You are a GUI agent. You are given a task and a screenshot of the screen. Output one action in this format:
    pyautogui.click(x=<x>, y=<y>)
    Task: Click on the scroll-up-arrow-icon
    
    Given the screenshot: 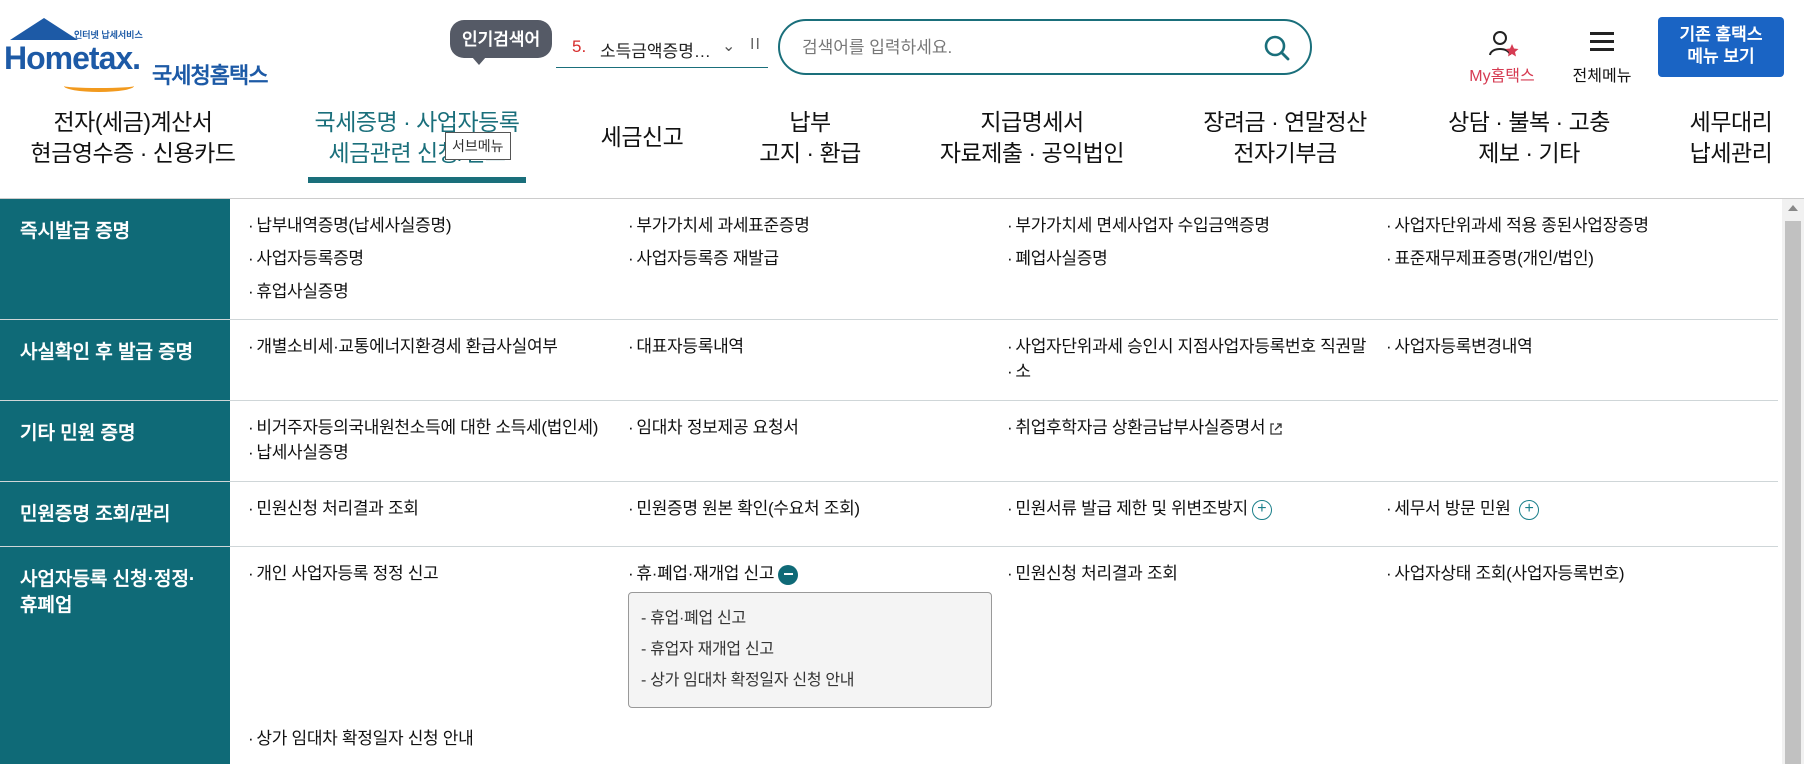 What is the action you would take?
    pyautogui.click(x=1793, y=208)
    